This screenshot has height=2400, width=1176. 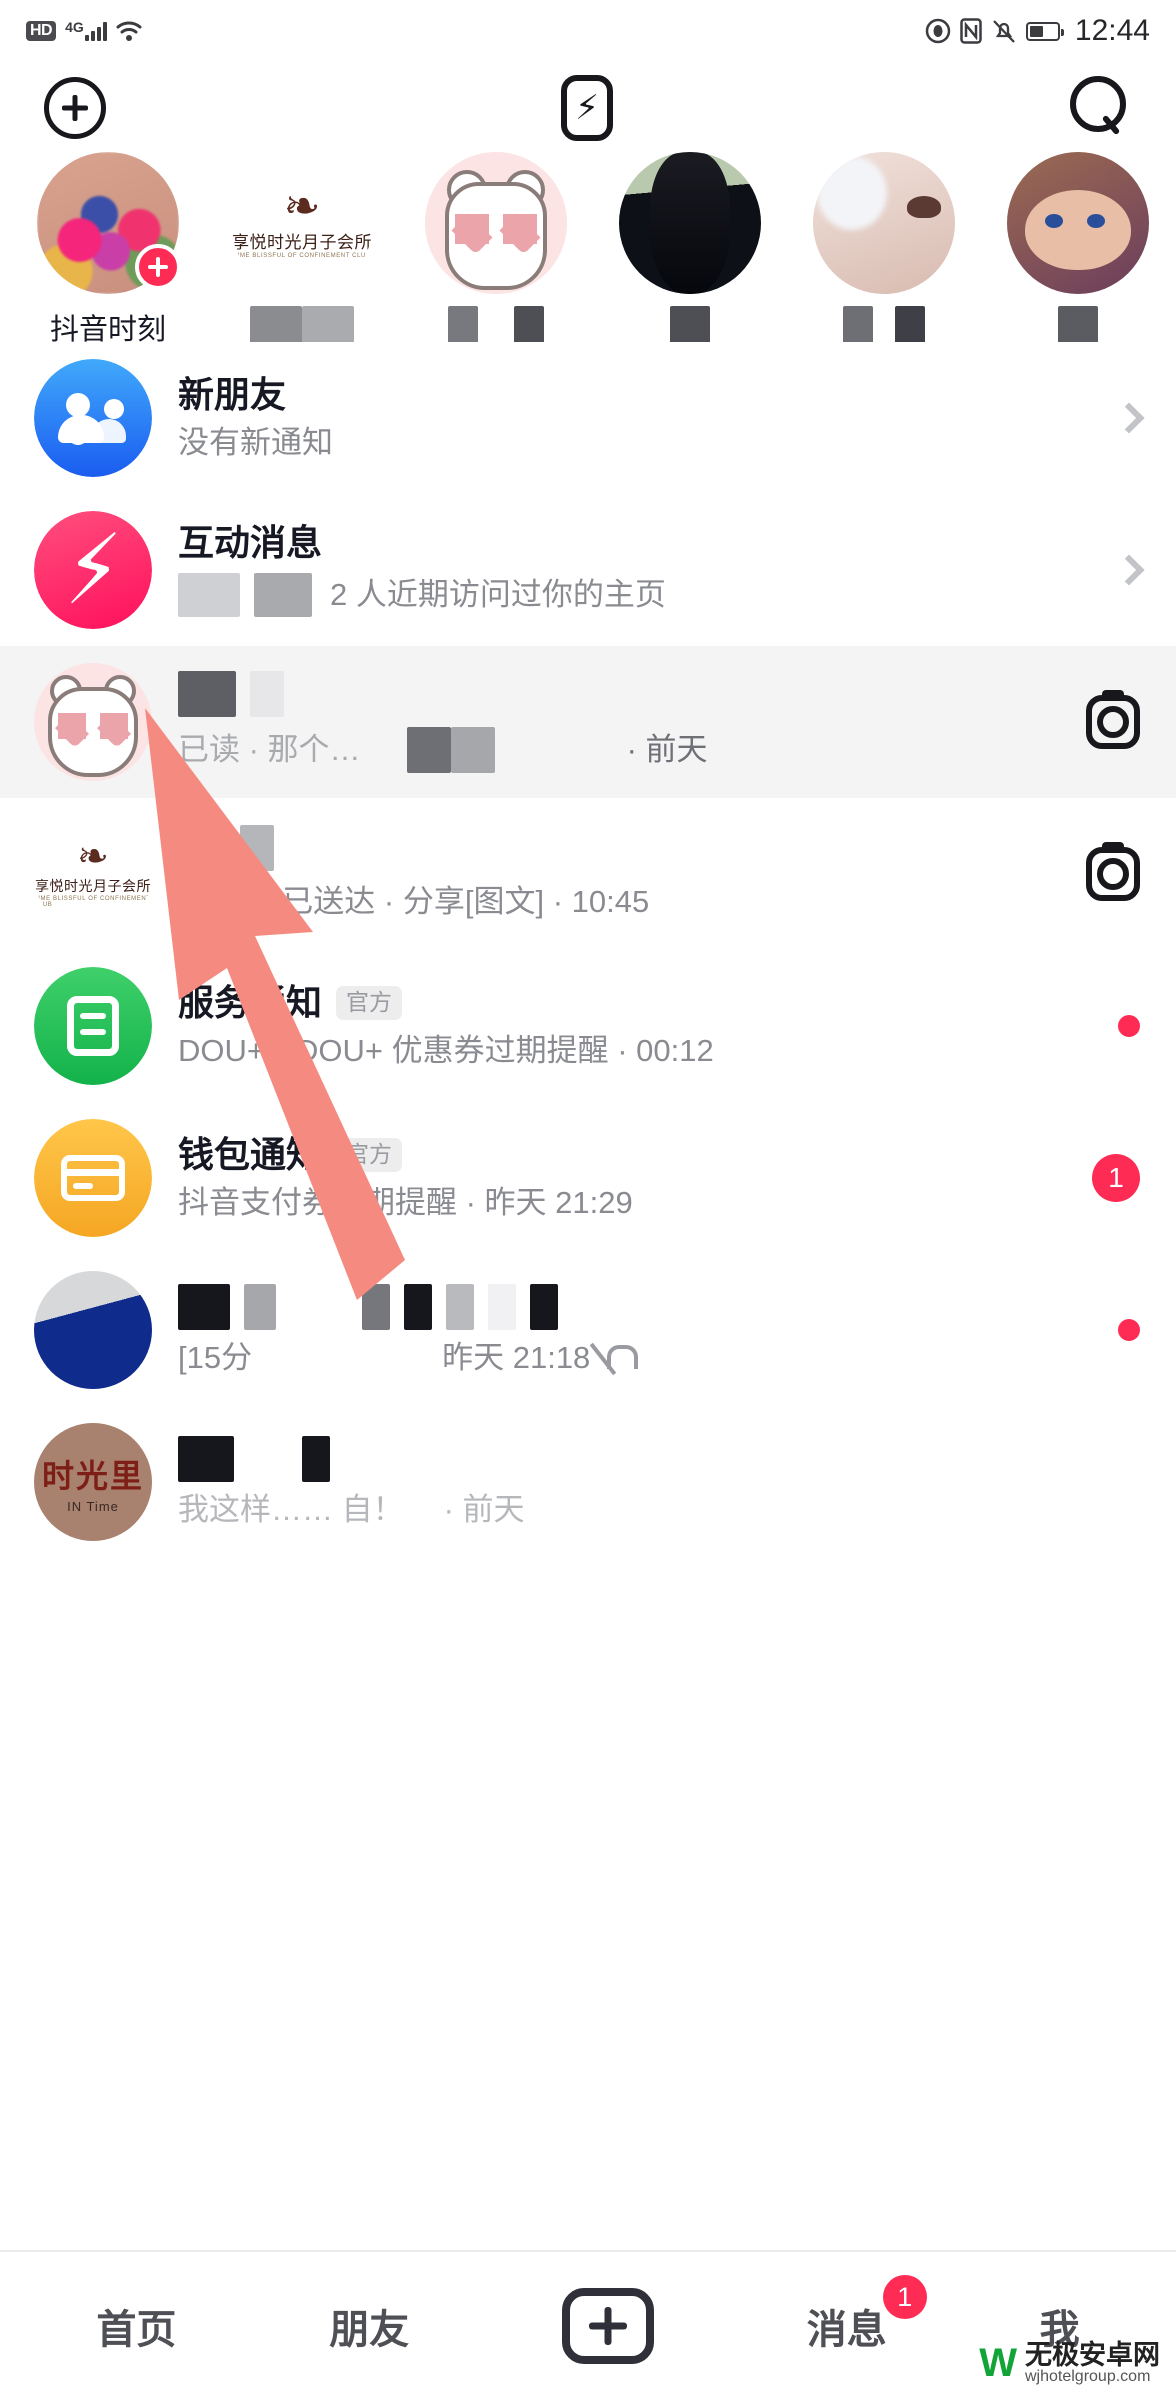 What do you see at coordinates (446, 1050) in the screenshot?
I see `list-item-subtitle: DOU+；DOU+ 优惠券过期提醒 · 00:12` at bounding box center [446, 1050].